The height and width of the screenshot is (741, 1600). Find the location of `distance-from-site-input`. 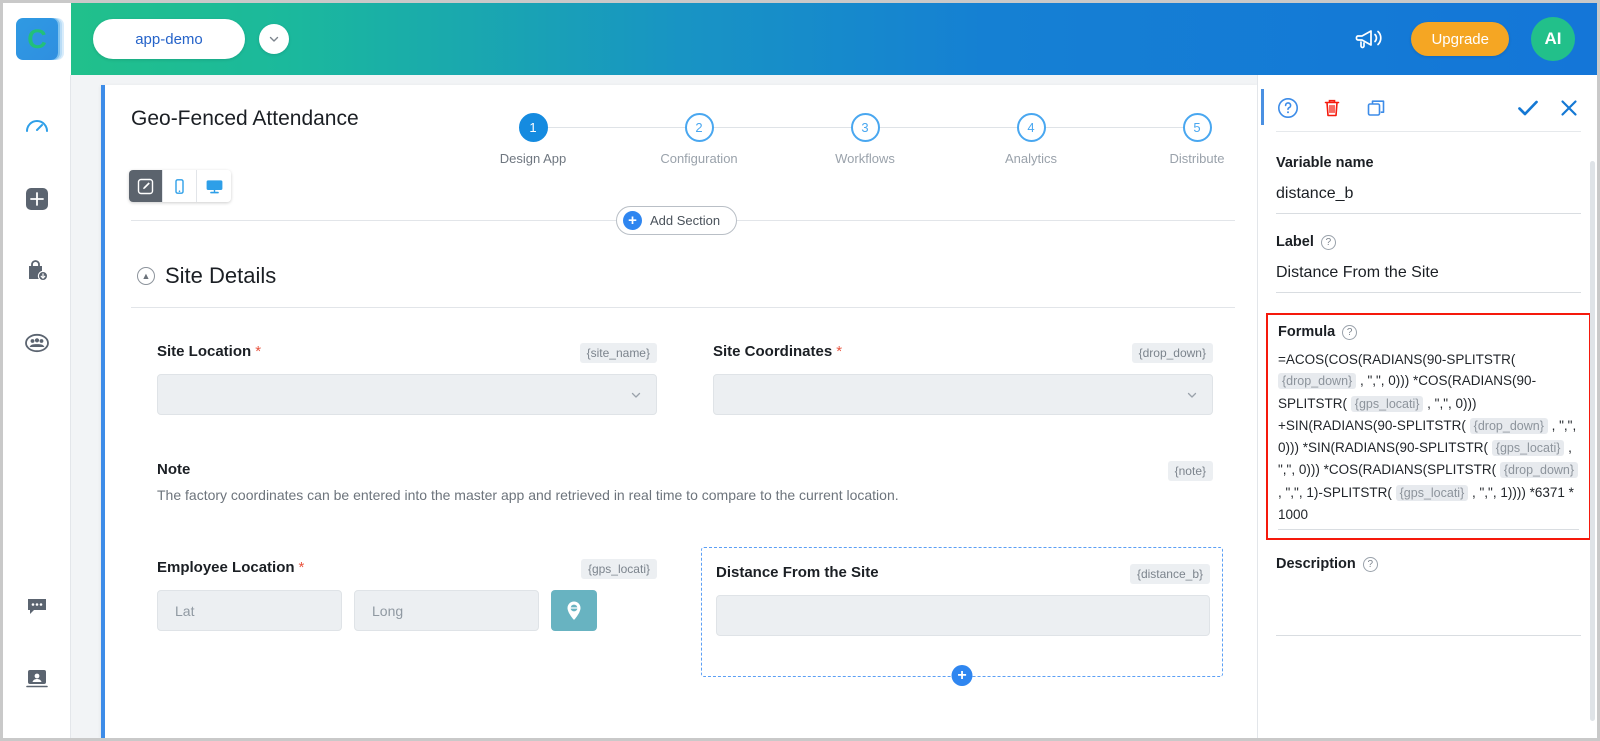

distance-from-site-input is located at coordinates (963, 615).